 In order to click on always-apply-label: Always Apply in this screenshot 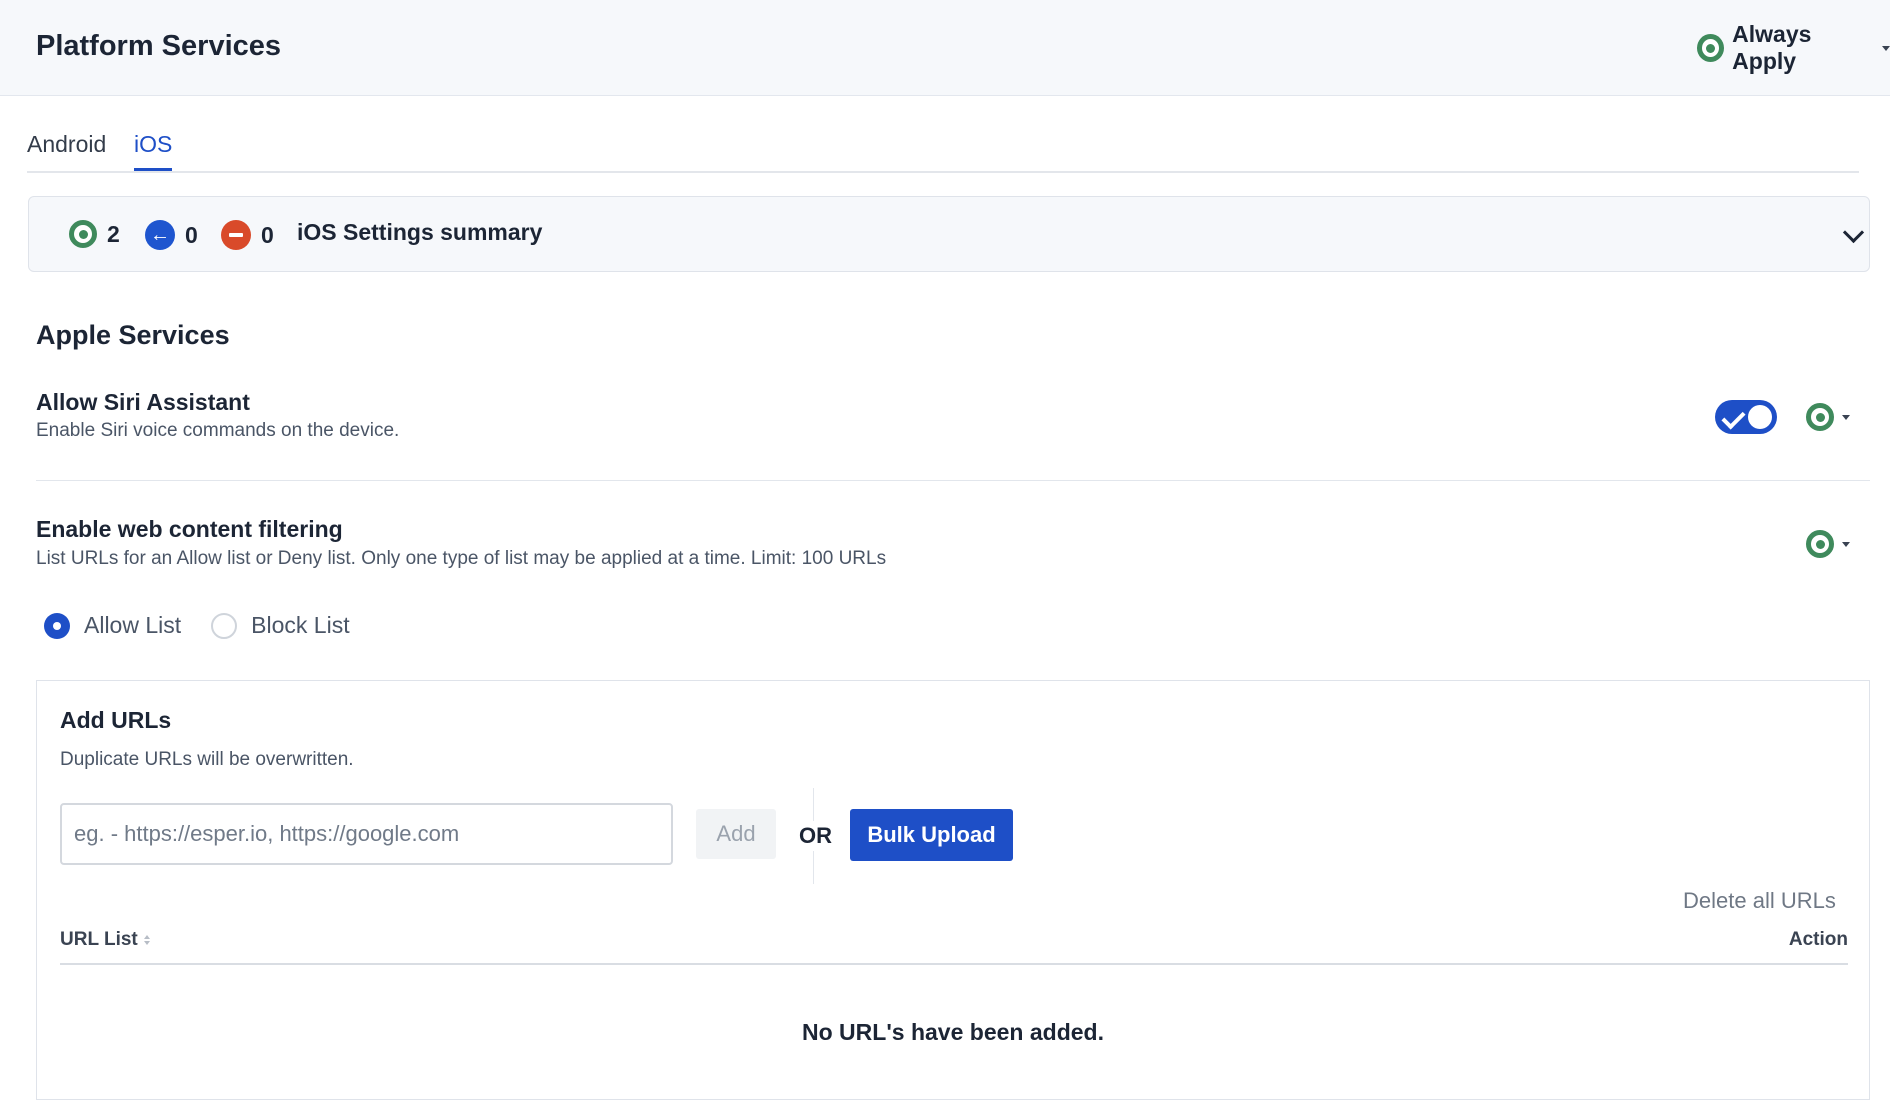, I will do `click(1772, 47)`.